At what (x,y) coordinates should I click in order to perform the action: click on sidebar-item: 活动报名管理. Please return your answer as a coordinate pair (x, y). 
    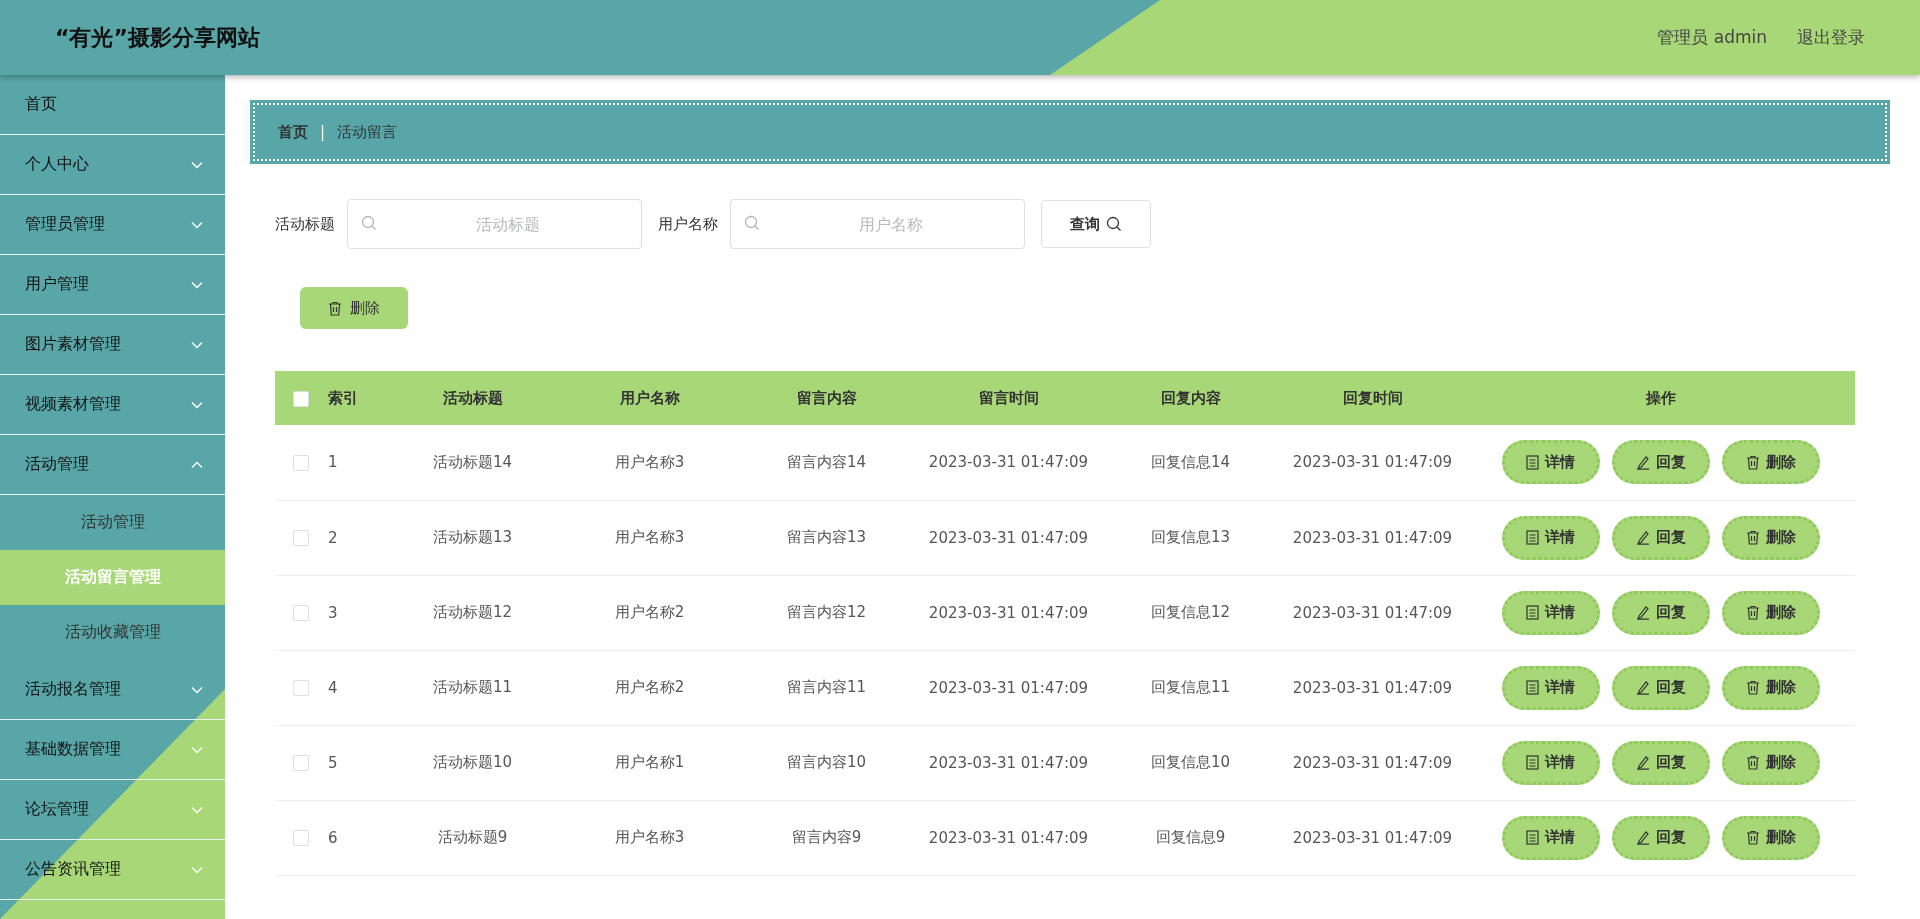
    Looking at the image, I should click on (112, 690).